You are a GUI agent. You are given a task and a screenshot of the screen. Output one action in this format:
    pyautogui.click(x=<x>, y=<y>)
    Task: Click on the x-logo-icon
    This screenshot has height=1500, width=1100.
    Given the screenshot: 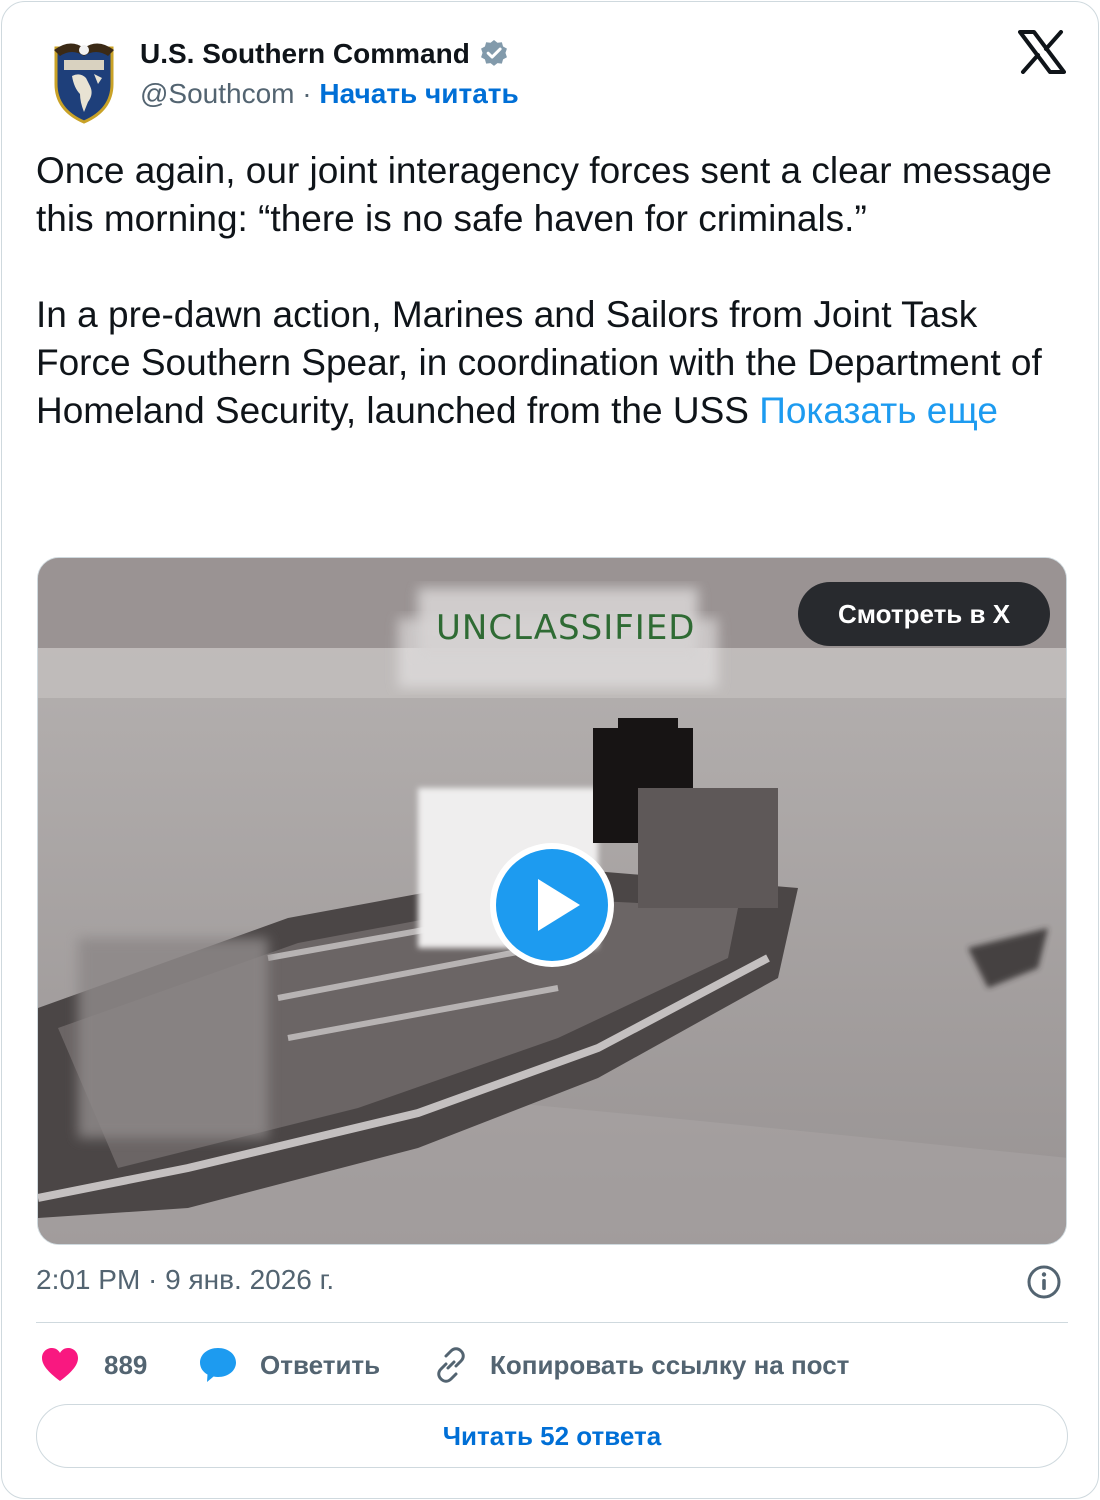 What is the action you would take?
    pyautogui.click(x=1042, y=52)
    